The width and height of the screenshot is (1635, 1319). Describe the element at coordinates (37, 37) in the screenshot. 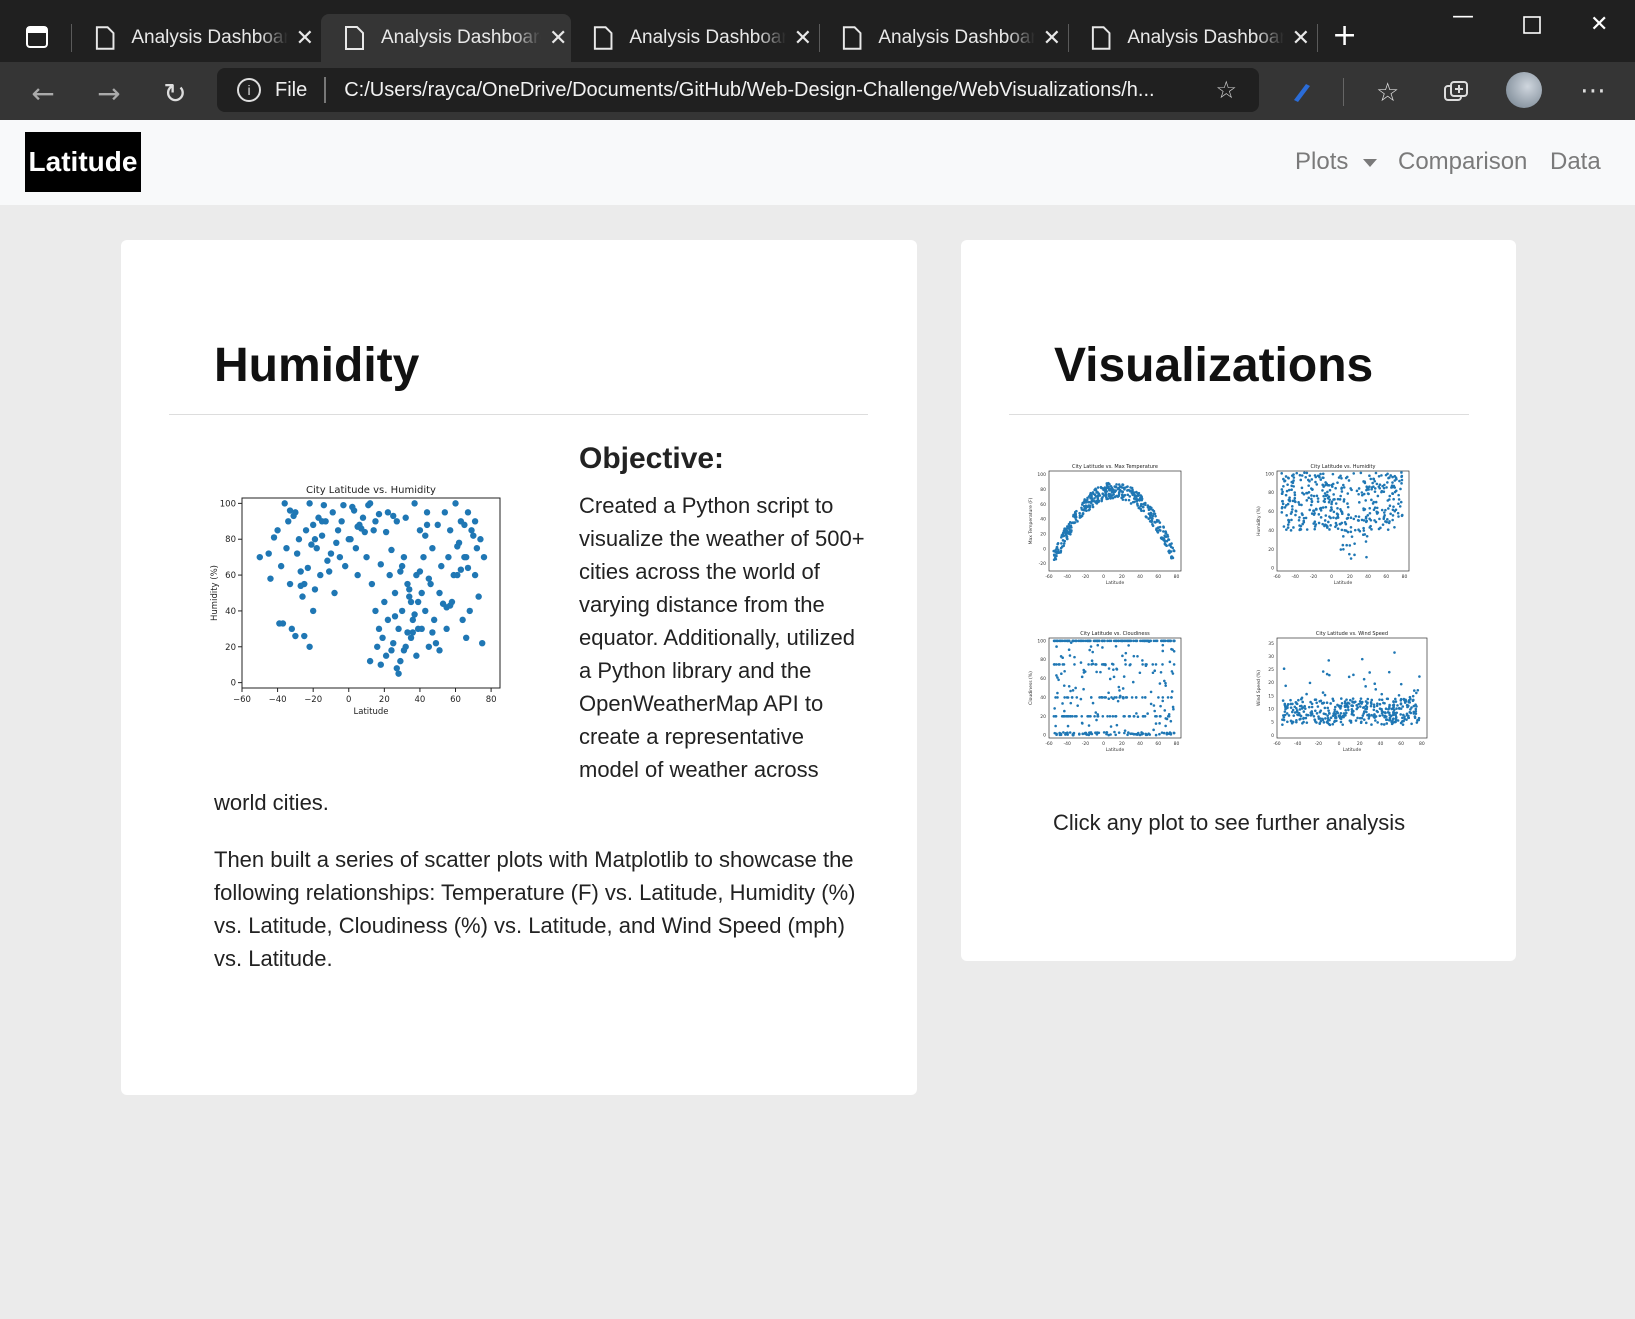

I see `tab-actions-icon` at that location.